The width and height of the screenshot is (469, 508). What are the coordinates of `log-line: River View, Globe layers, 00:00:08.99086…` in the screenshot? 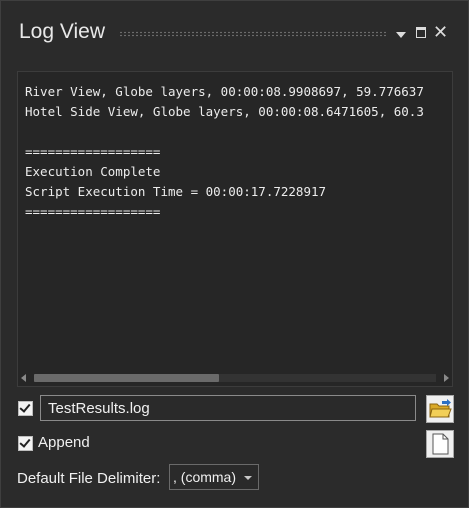 It's located at (224, 91).